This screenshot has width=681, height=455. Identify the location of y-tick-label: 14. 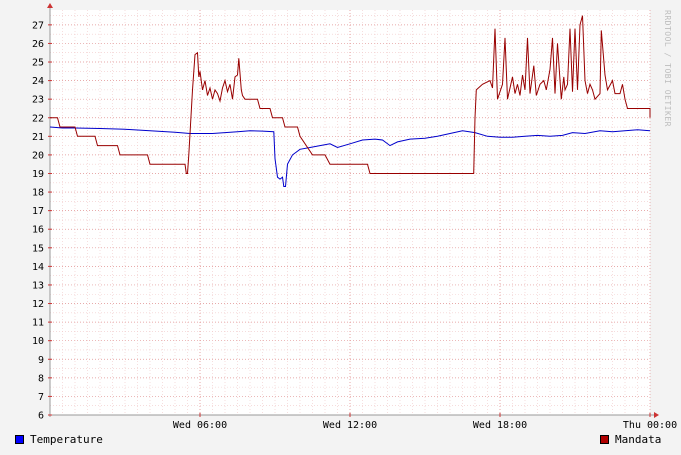
(38, 267).